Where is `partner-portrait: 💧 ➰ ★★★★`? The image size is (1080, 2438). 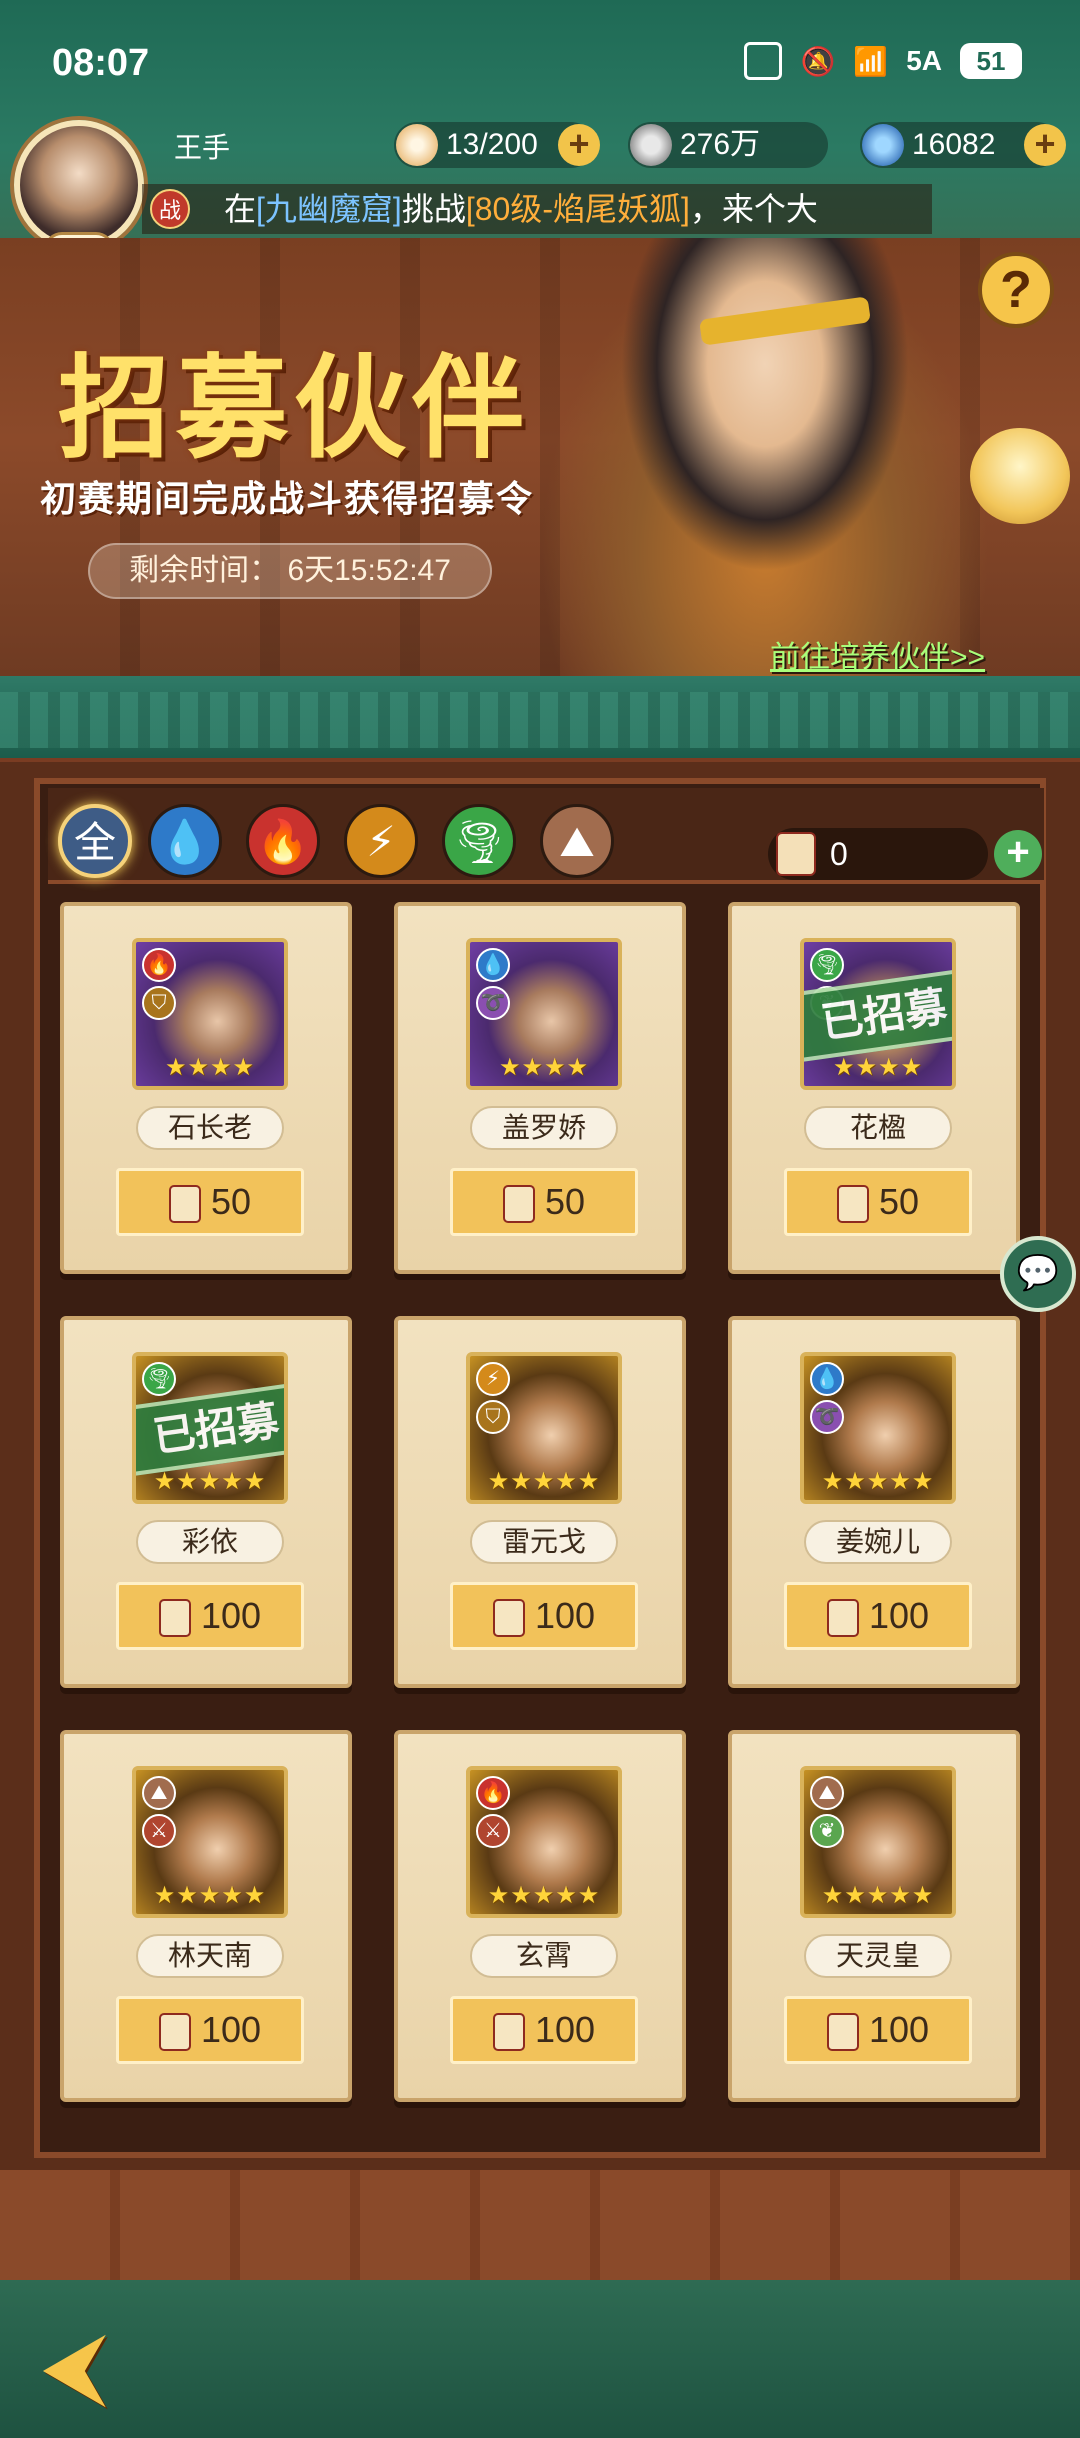
partner-portrait: 💧 ➰ ★★★★ is located at coordinates (544, 1014).